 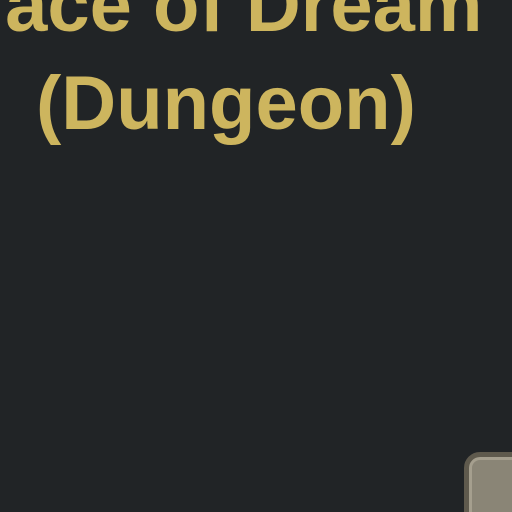 I want to click on location-title-line-2: (Dungeon), so click(x=226, y=103).